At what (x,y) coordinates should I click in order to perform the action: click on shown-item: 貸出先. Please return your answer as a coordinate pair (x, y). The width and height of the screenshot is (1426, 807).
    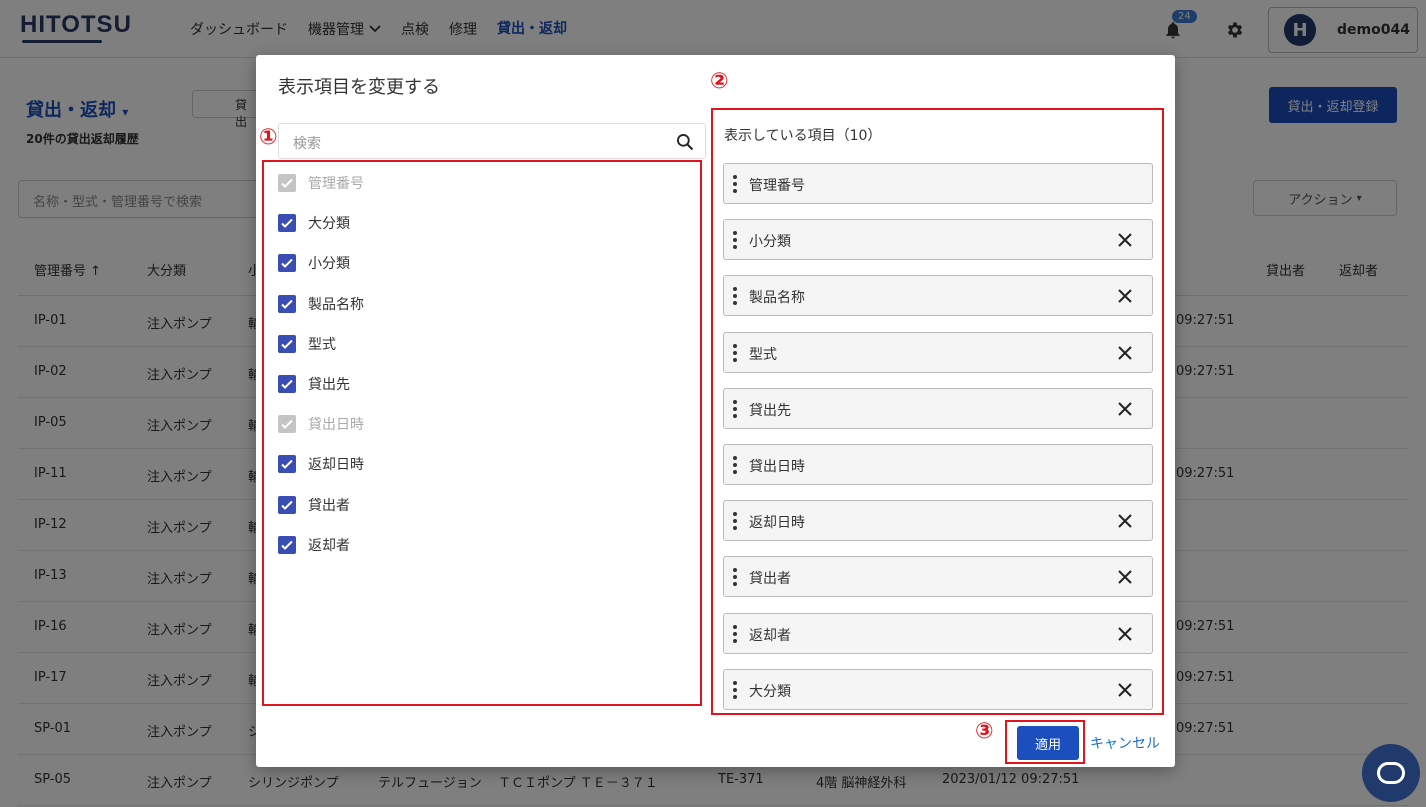
    Looking at the image, I should click on (938, 408).